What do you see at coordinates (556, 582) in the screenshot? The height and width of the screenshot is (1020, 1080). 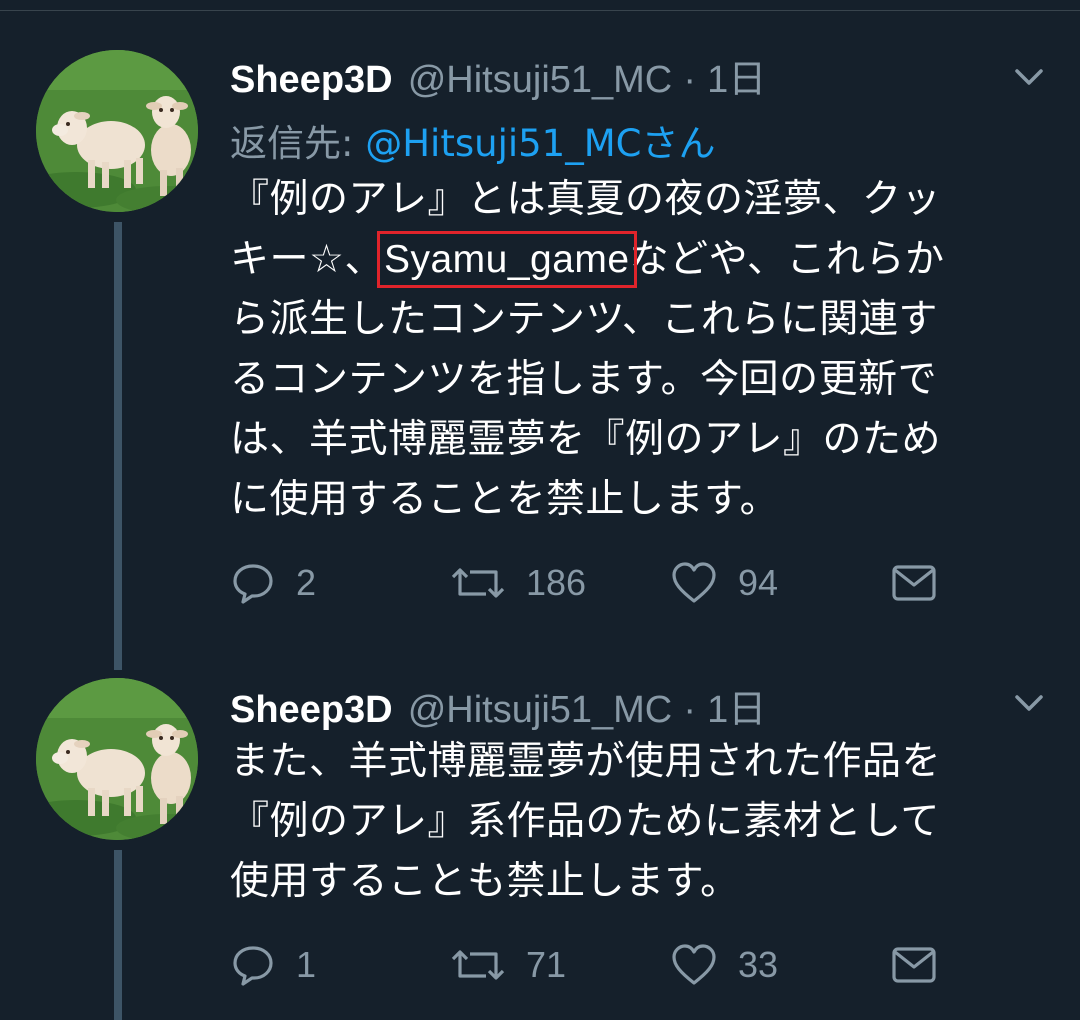 I see `retweet-count: 186` at bounding box center [556, 582].